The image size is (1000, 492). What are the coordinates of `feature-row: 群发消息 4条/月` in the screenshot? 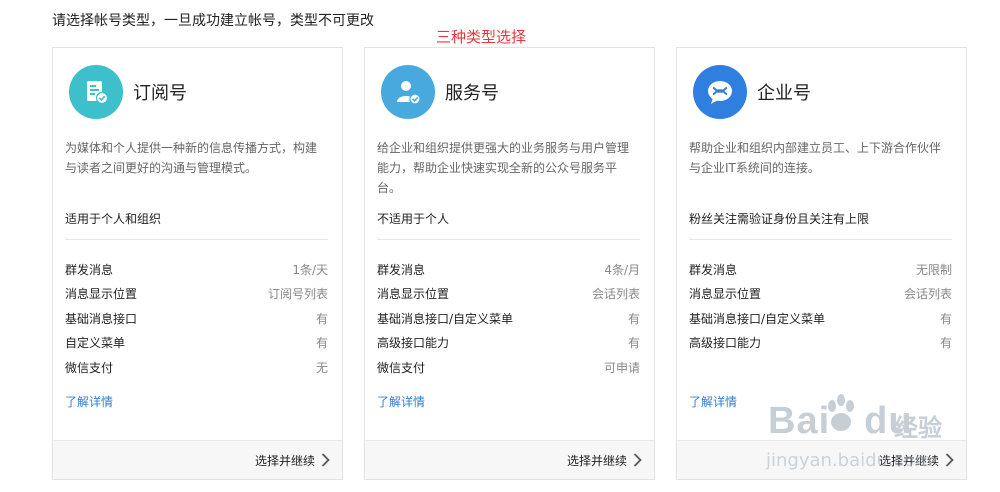 It's located at (508, 269).